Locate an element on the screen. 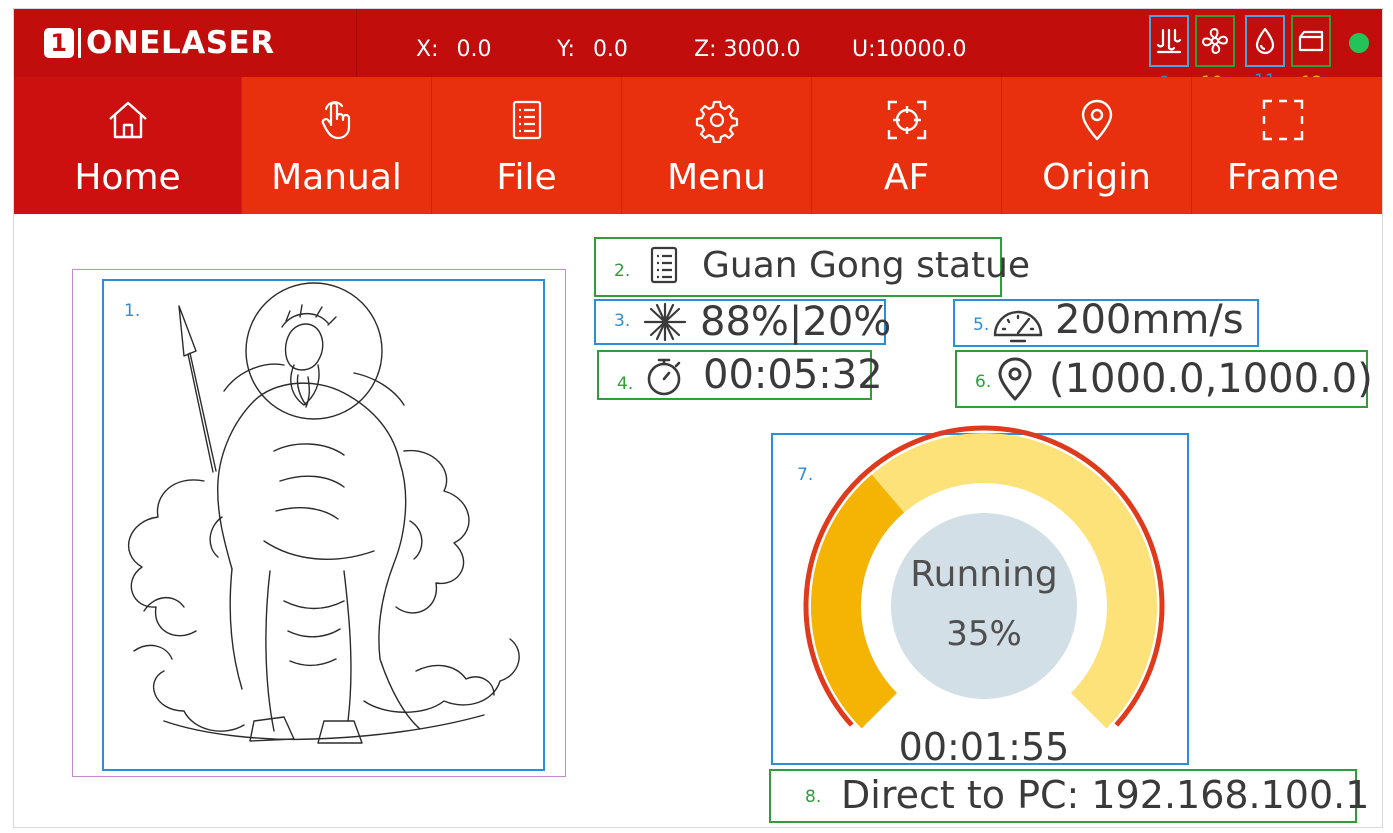 The image size is (1393, 833). nav-file: File is located at coordinates (527, 145).